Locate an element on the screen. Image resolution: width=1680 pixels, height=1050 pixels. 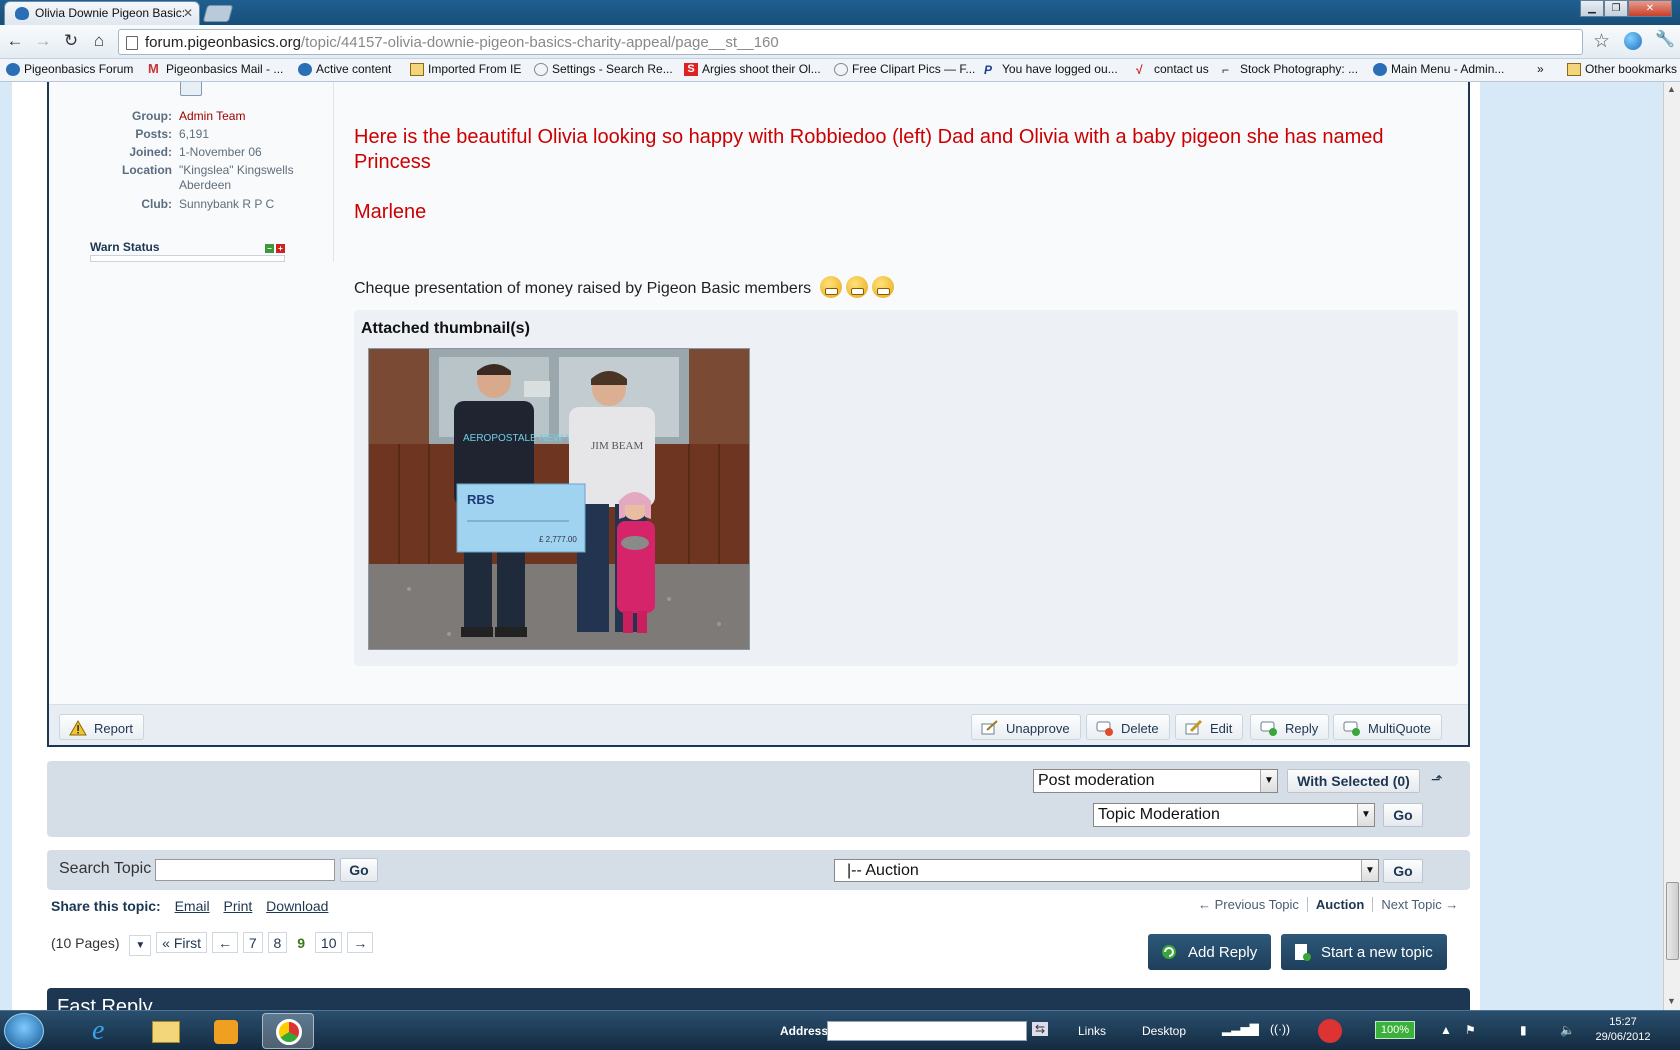
next-topic-link: Next Topic → is located at coordinates (1419, 904).